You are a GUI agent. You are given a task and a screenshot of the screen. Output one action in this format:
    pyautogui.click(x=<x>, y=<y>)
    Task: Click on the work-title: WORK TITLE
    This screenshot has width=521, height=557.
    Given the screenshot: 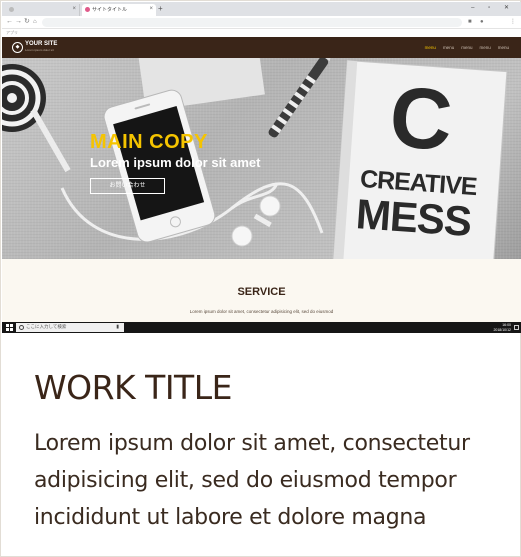 What is the action you would take?
    pyautogui.click(x=133, y=387)
    